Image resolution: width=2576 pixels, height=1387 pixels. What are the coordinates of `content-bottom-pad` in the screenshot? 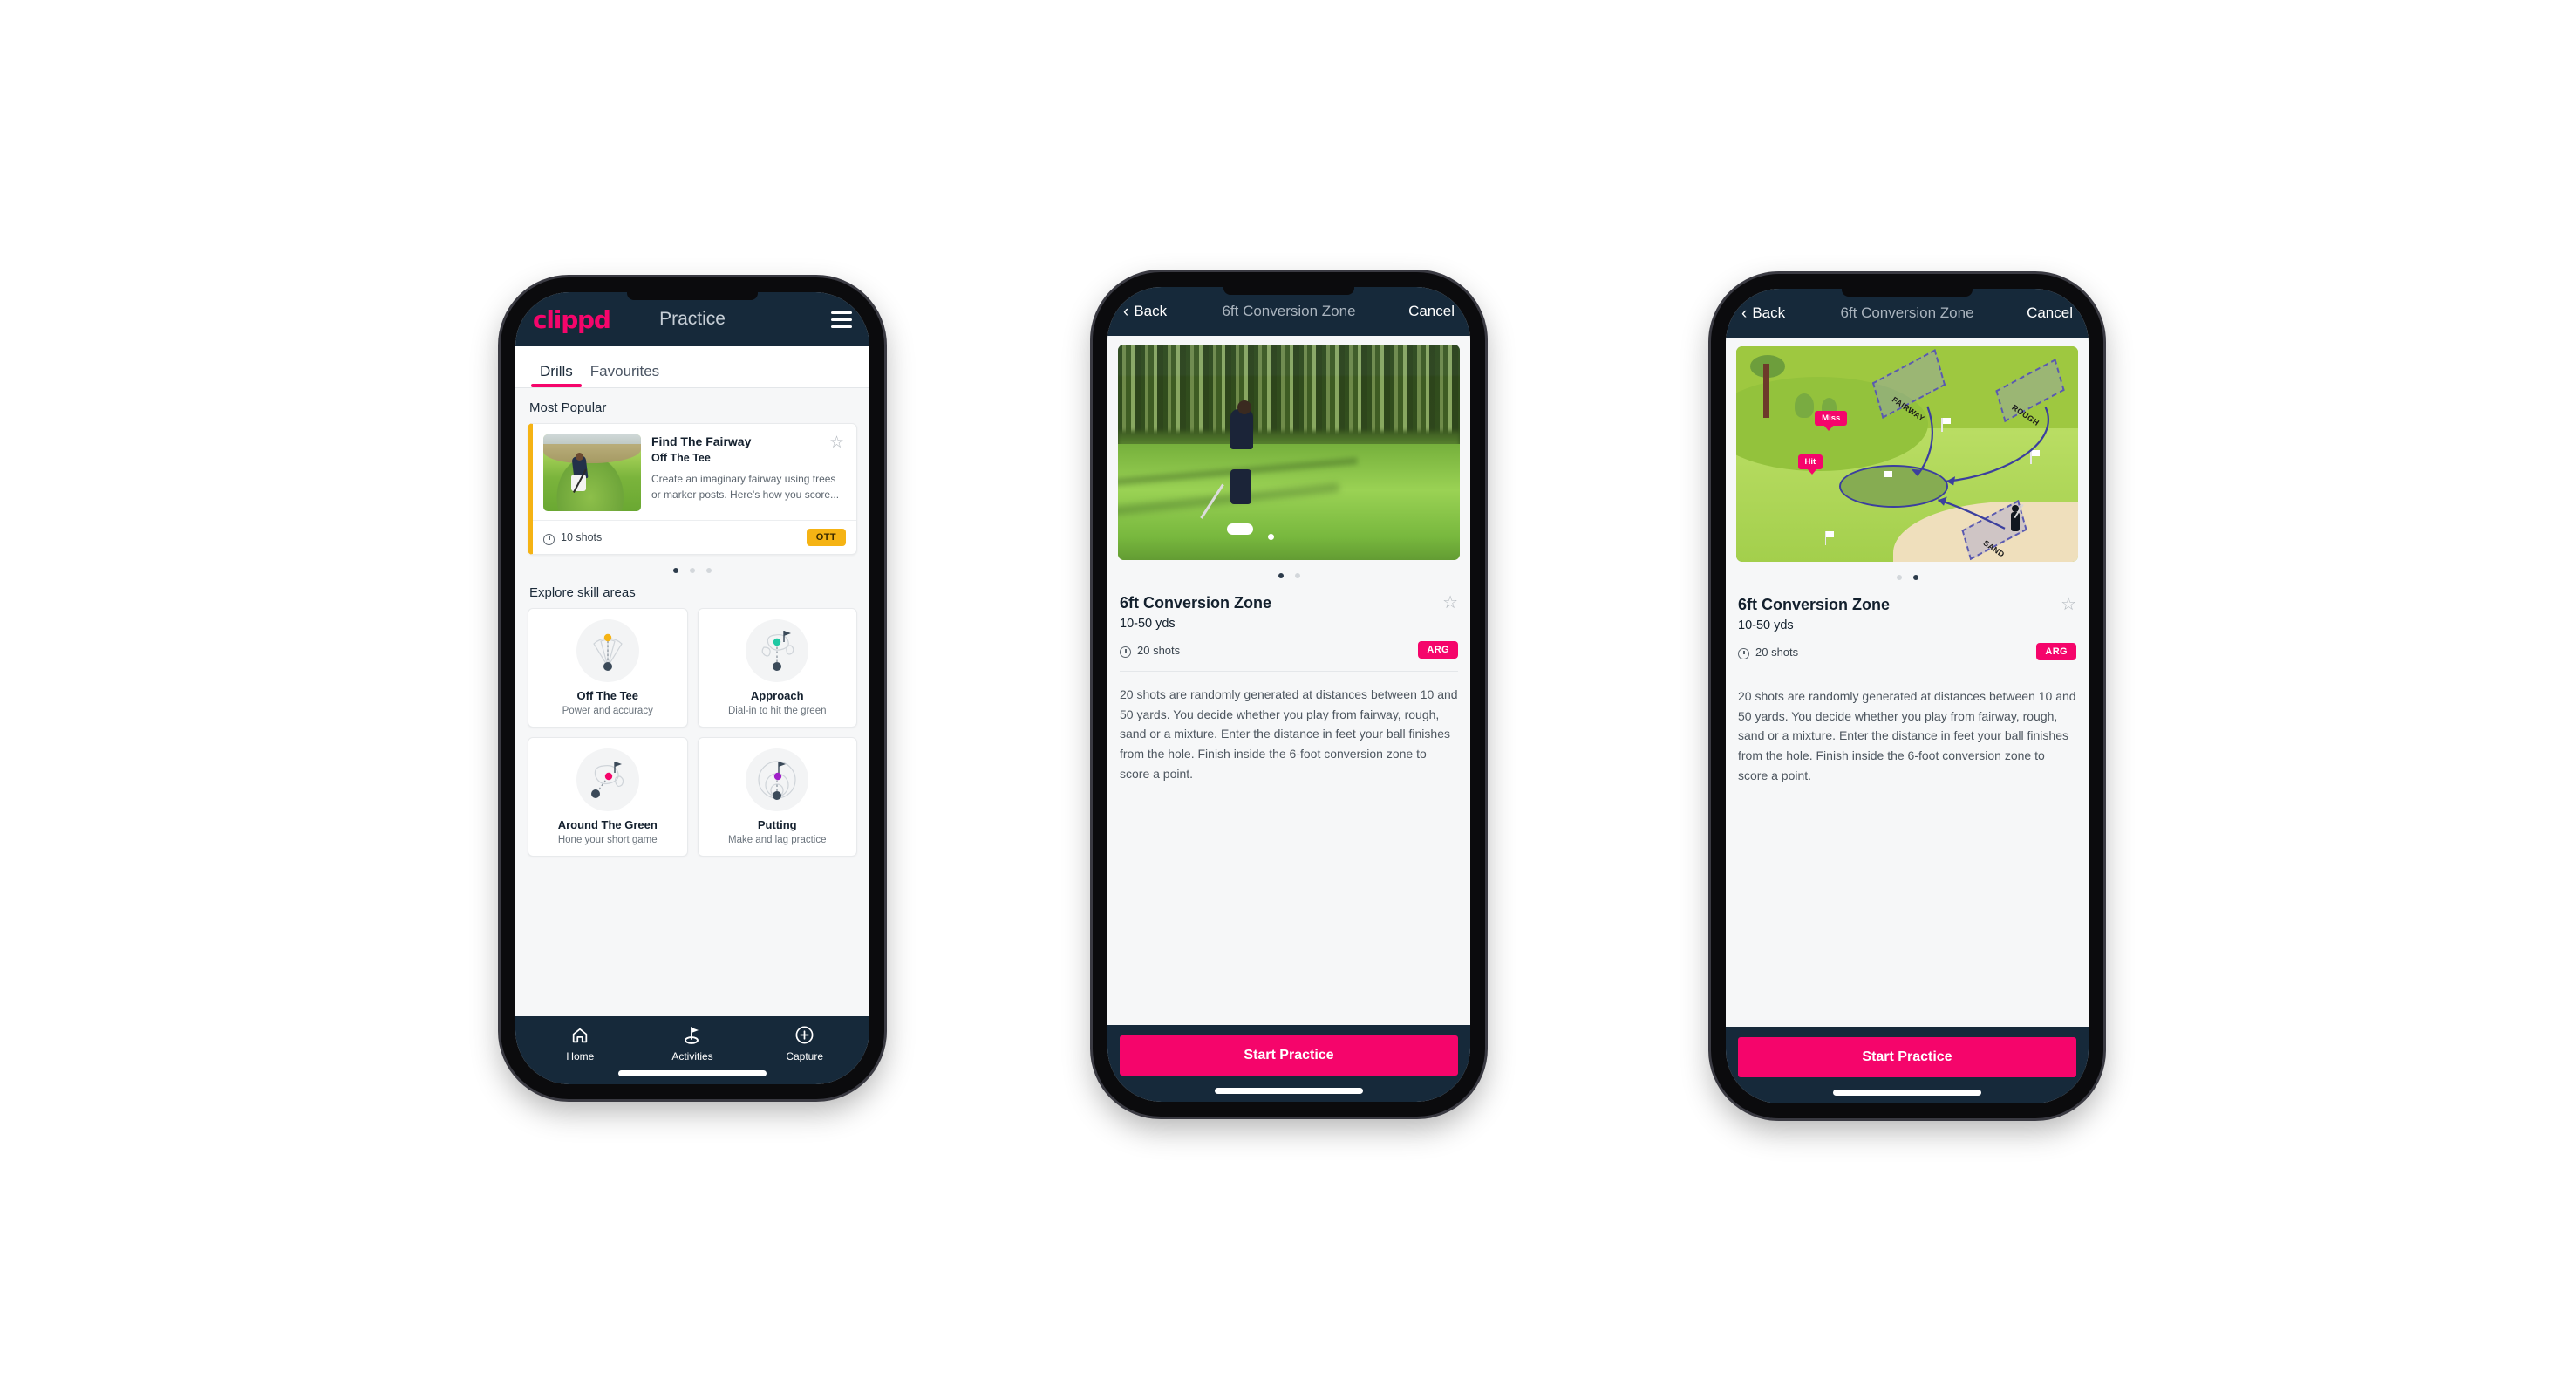 It's located at (1908, 1023).